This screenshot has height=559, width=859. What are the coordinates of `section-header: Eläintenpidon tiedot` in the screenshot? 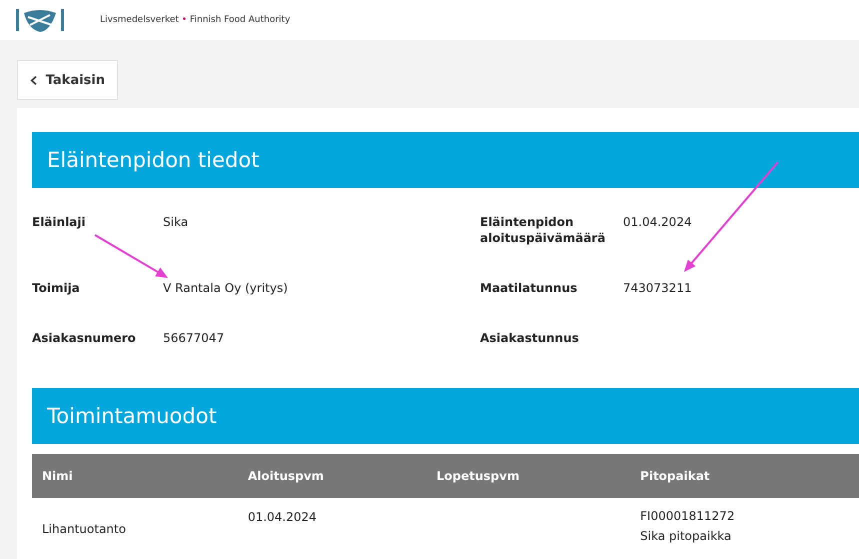 It's located at (445, 160).